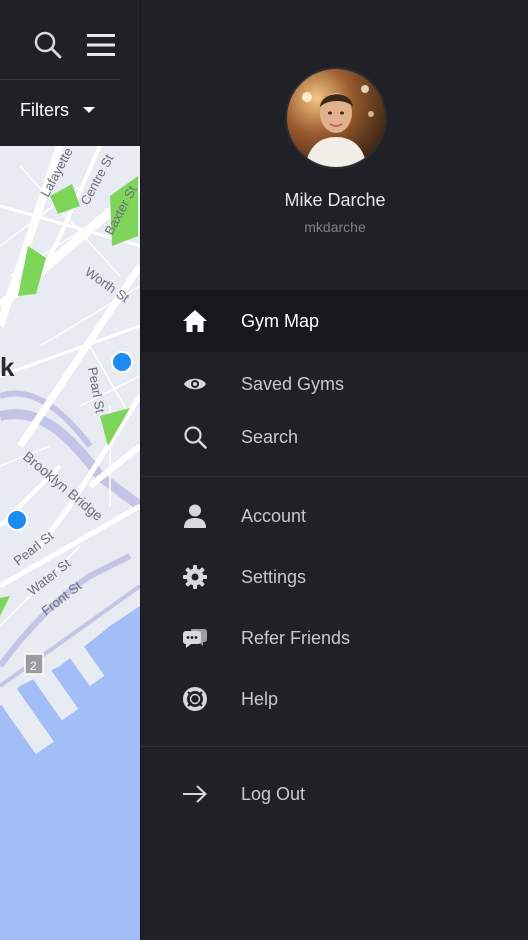 The width and height of the screenshot is (528, 940). I want to click on gear-icon, so click(195, 577).